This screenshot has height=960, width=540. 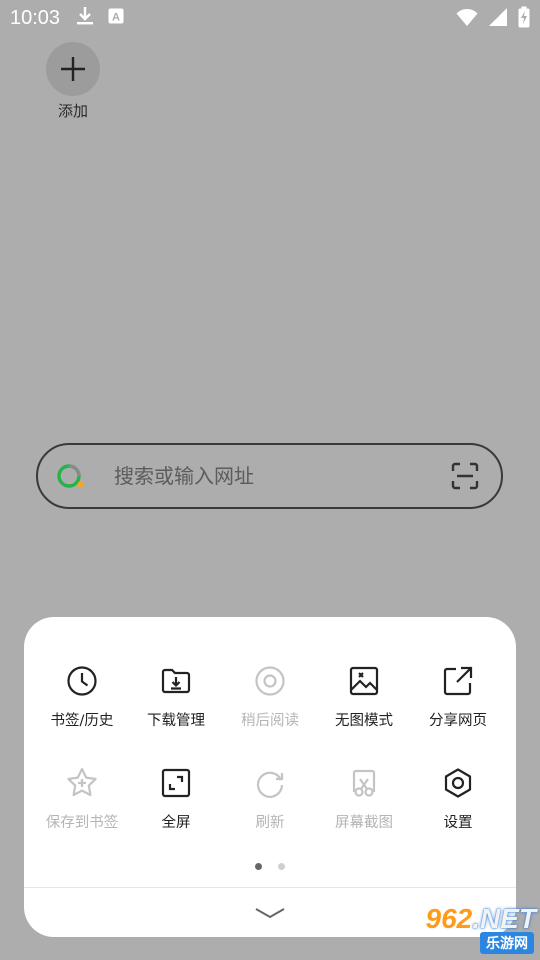 I want to click on browser-logo-icon, so click(x=71, y=476).